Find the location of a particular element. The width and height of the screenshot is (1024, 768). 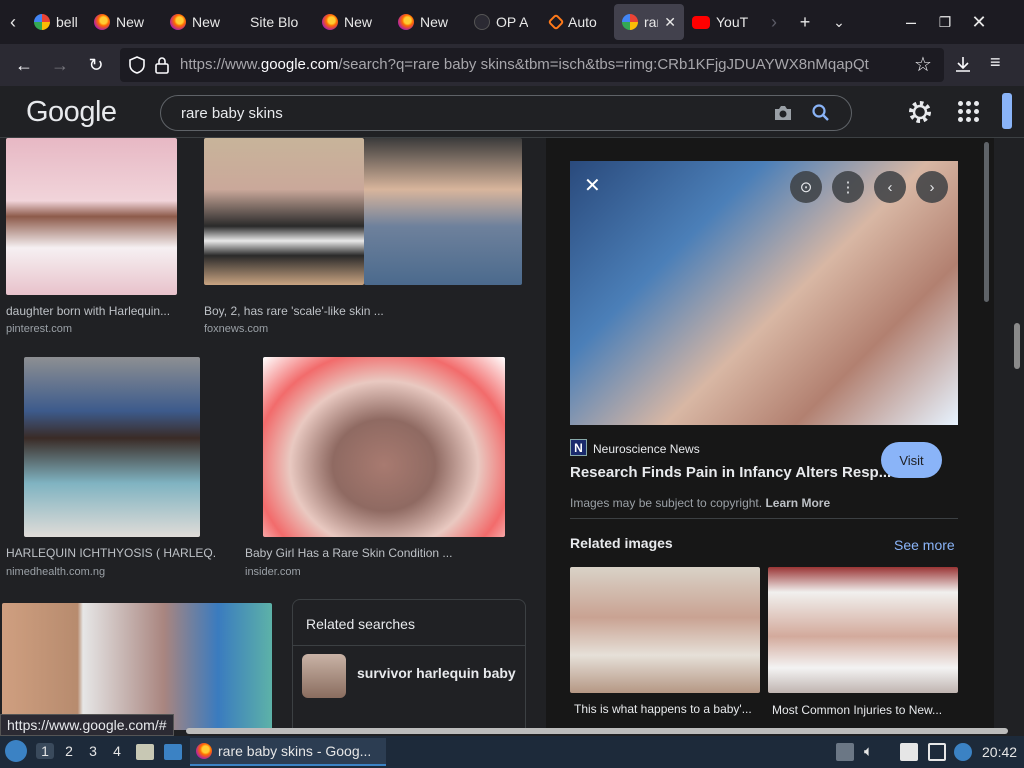

related-search-label: survivor harlequin baby is located at coordinates (436, 673).